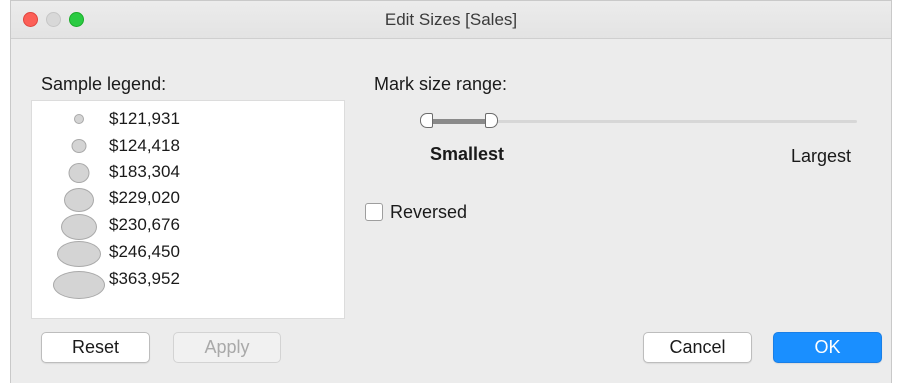 This screenshot has height=383, width=902. I want to click on ok-button: OK, so click(827, 347).